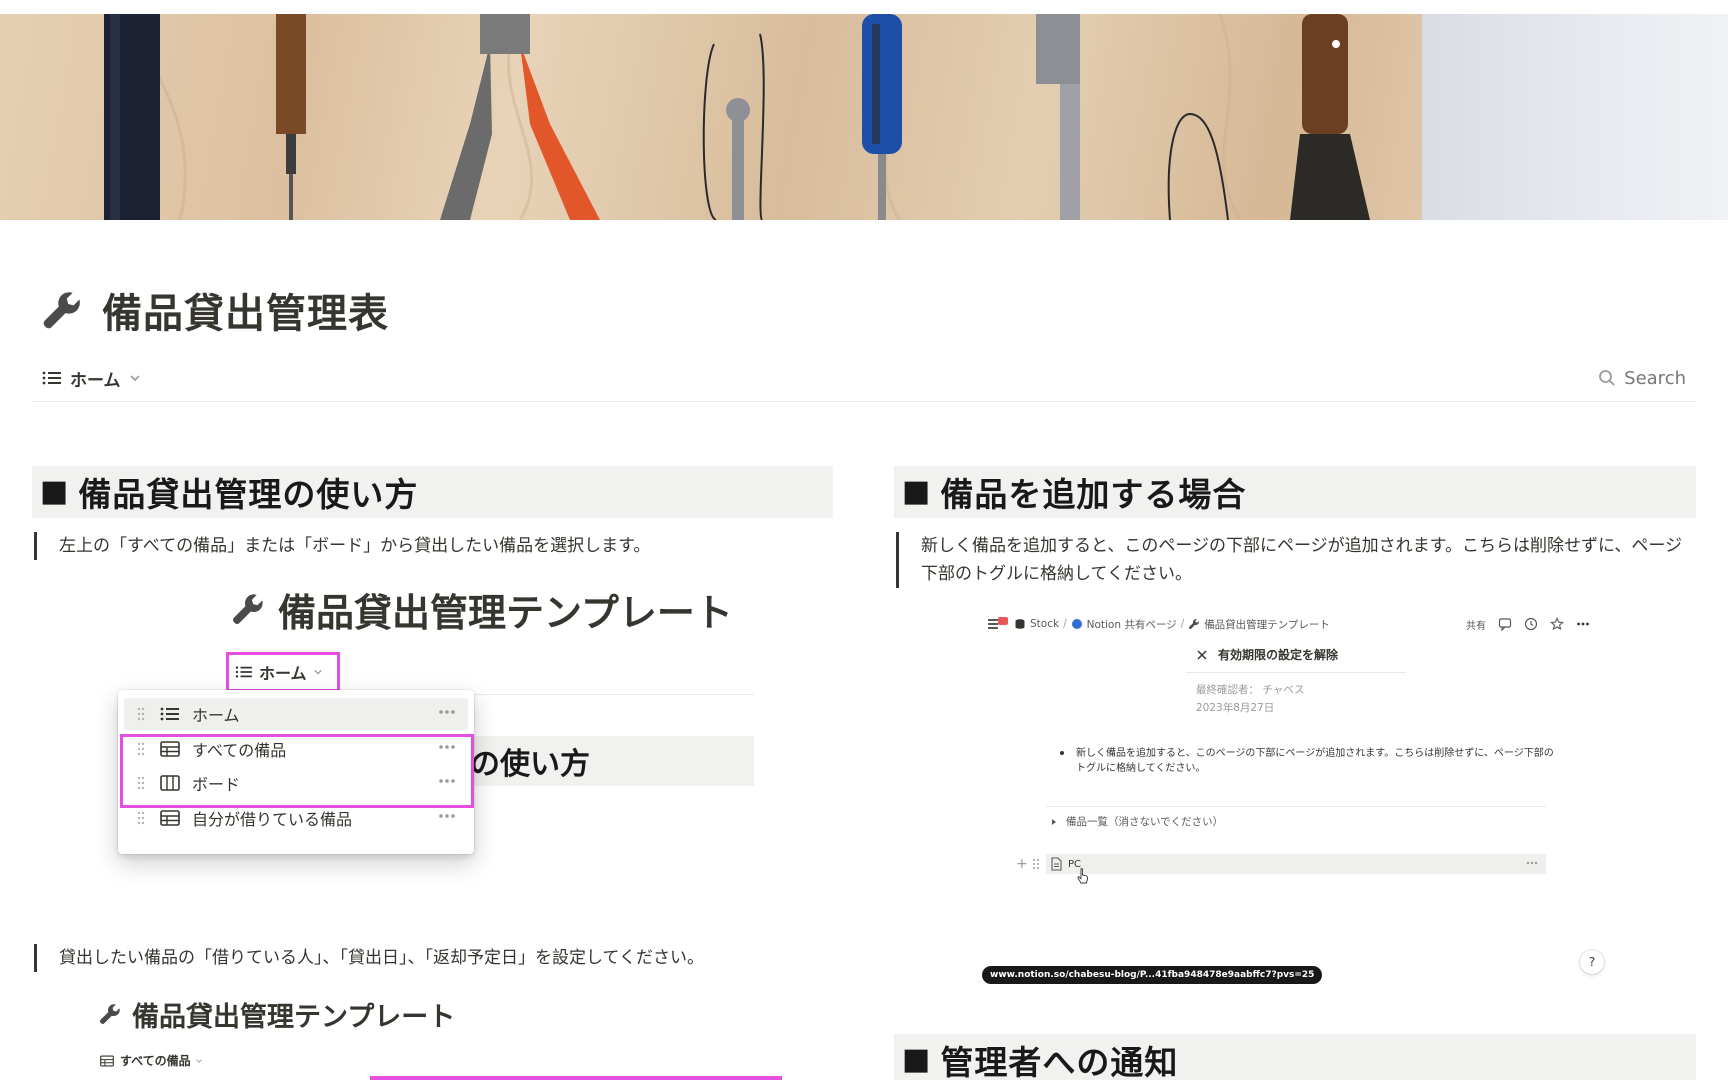  I want to click on last-verified-date: 2023年8月27日, so click(1235, 708).